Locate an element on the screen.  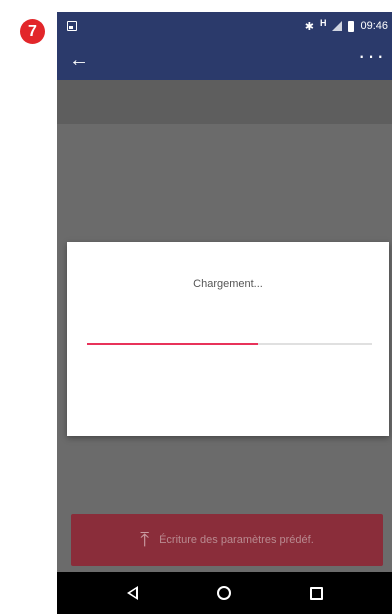
bluetooth-icon: ✱ is located at coordinates (309, 26).